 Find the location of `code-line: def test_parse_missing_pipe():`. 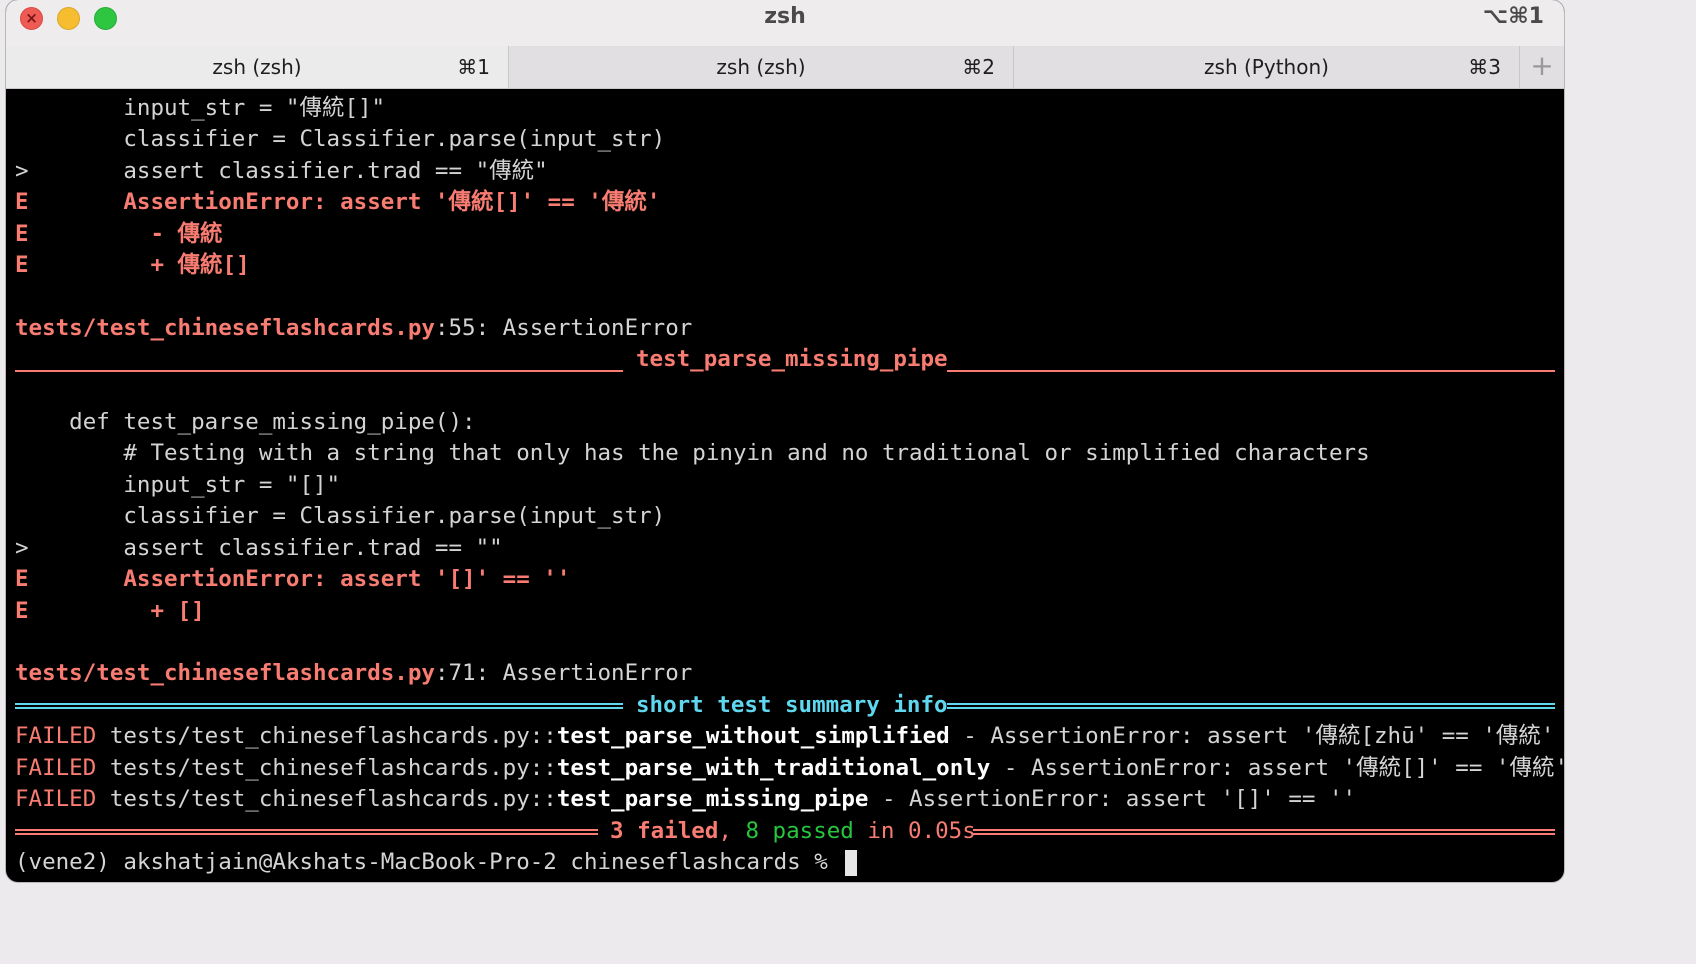

code-line: def test_parse_missing_pipe(): is located at coordinates (245, 422).